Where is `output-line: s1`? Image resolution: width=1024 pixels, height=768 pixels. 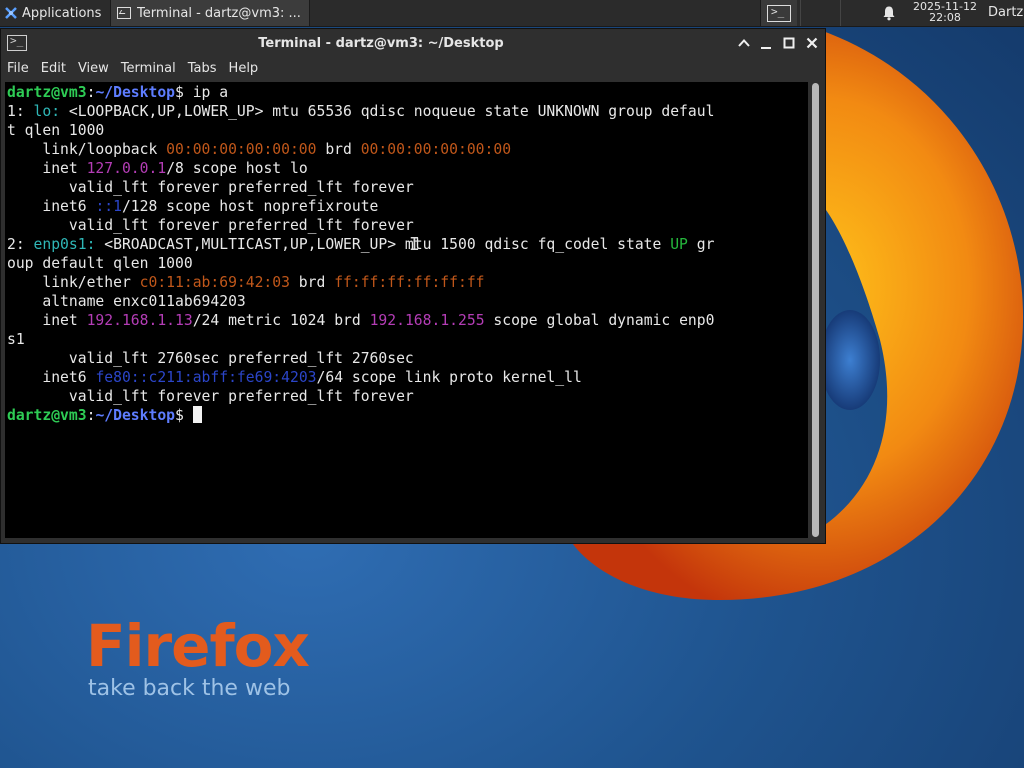 output-line: s1 is located at coordinates (16, 339).